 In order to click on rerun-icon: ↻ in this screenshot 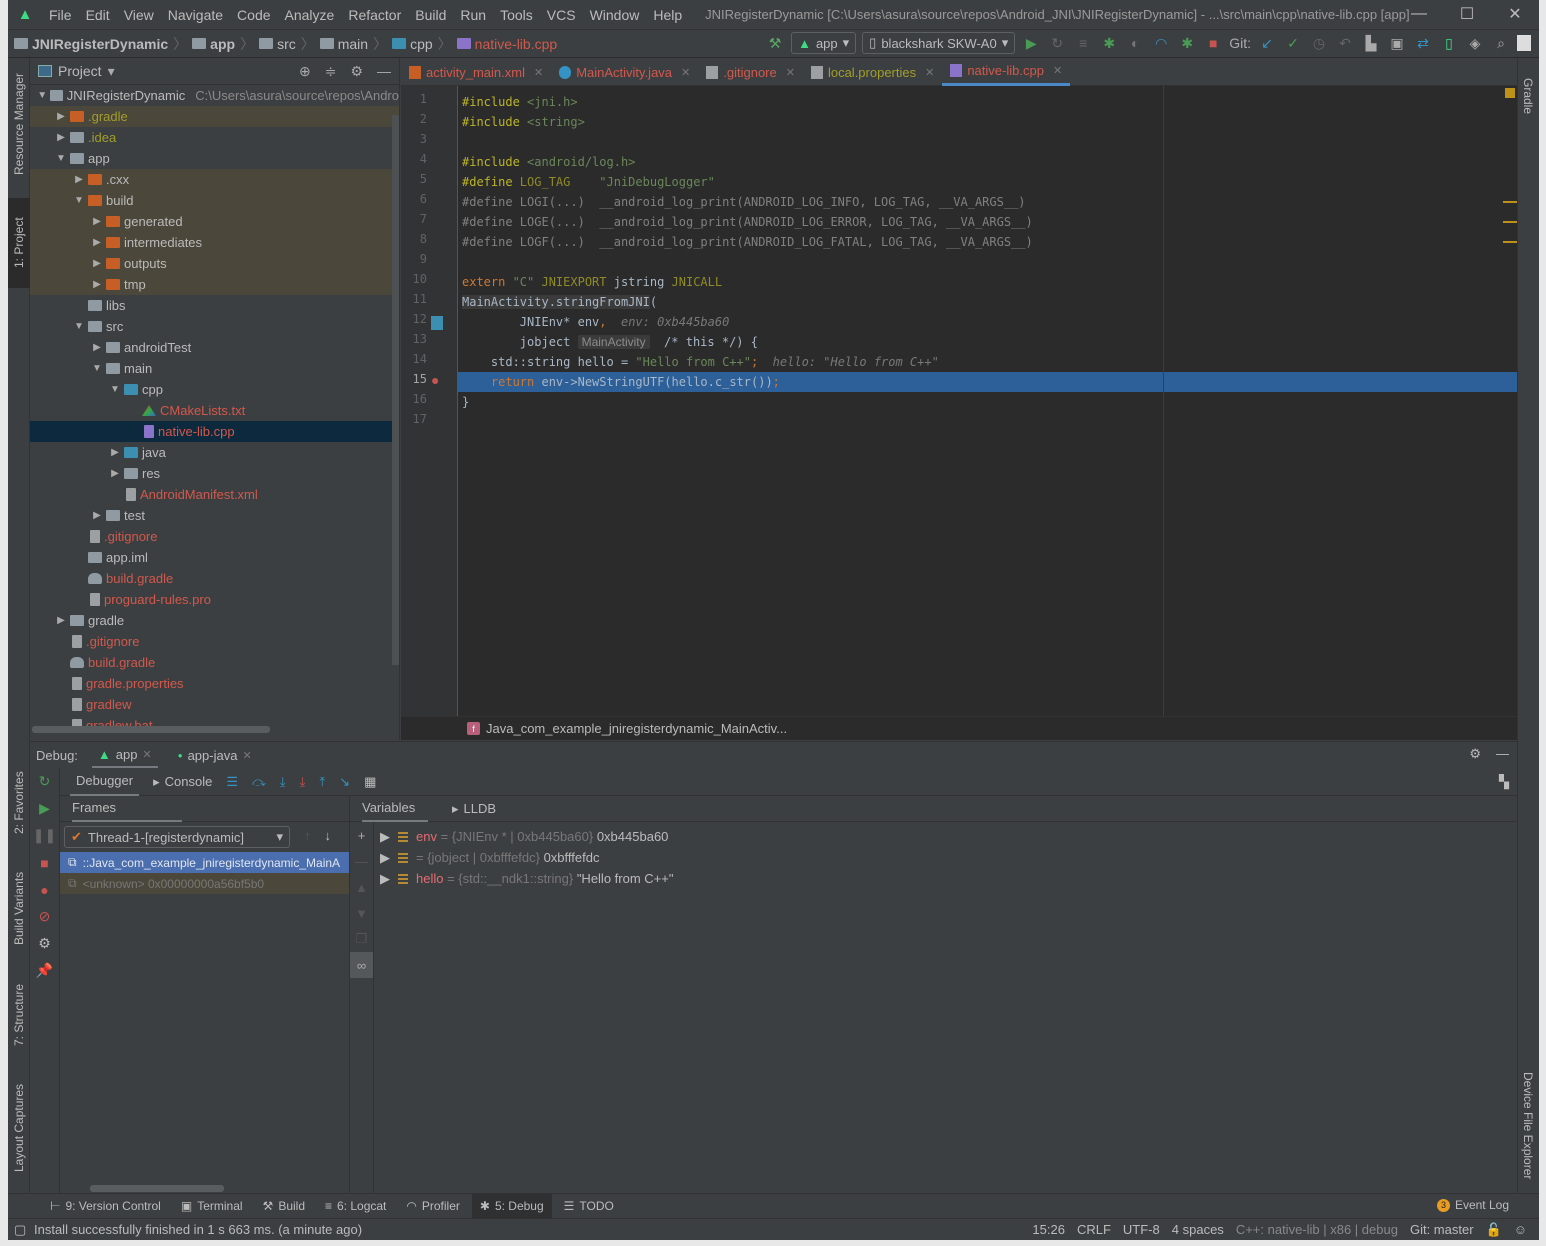, I will do `click(44, 781)`.